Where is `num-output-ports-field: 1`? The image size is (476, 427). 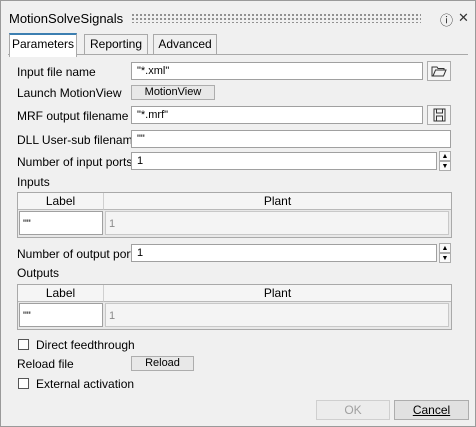
num-output-ports-field: 1 is located at coordinates (284, 253).